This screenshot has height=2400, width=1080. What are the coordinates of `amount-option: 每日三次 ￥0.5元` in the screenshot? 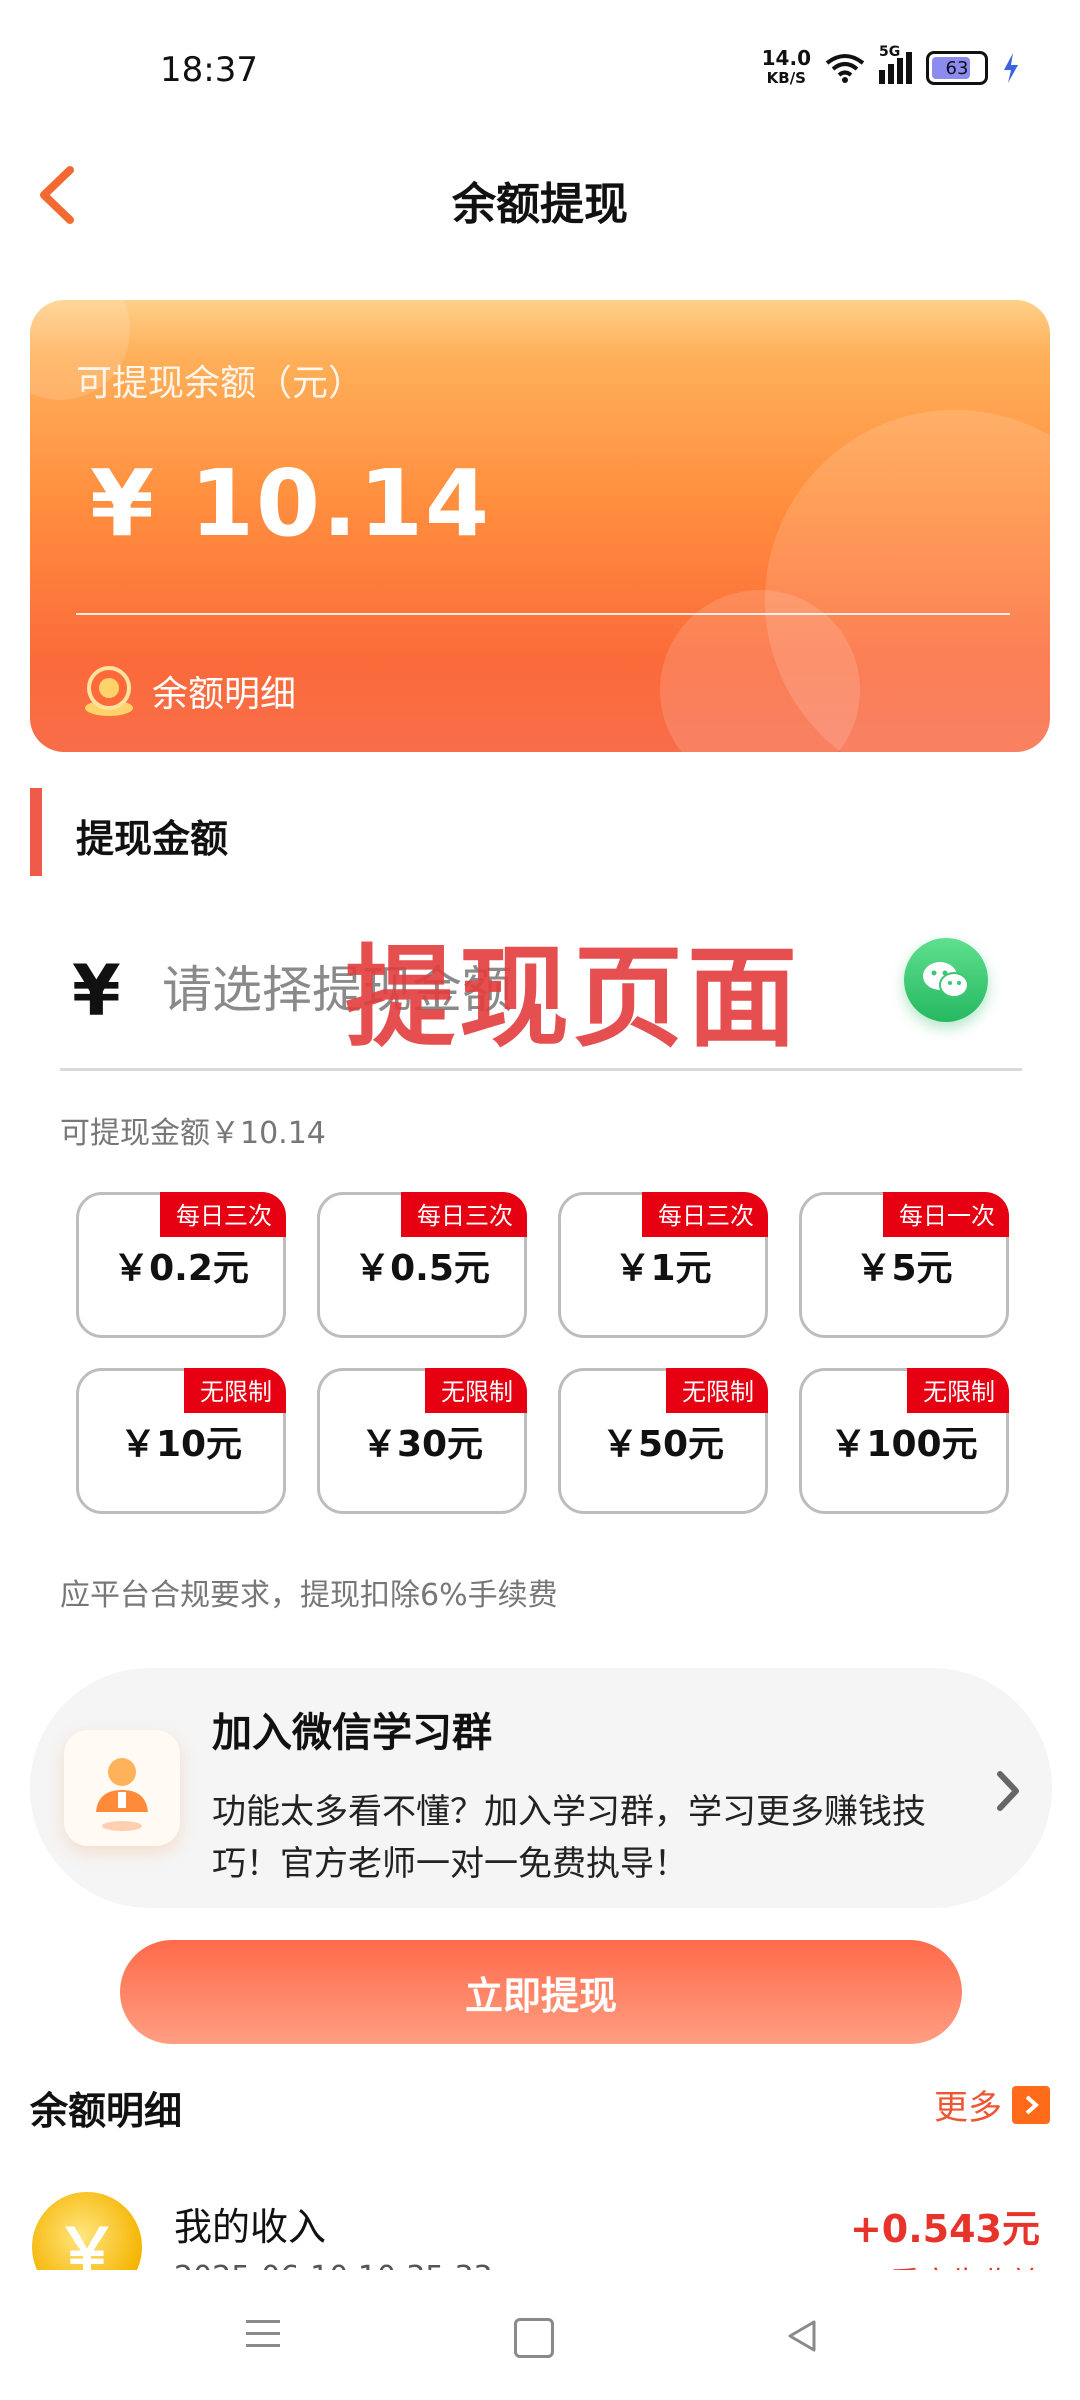 It's located at (422, 1265).